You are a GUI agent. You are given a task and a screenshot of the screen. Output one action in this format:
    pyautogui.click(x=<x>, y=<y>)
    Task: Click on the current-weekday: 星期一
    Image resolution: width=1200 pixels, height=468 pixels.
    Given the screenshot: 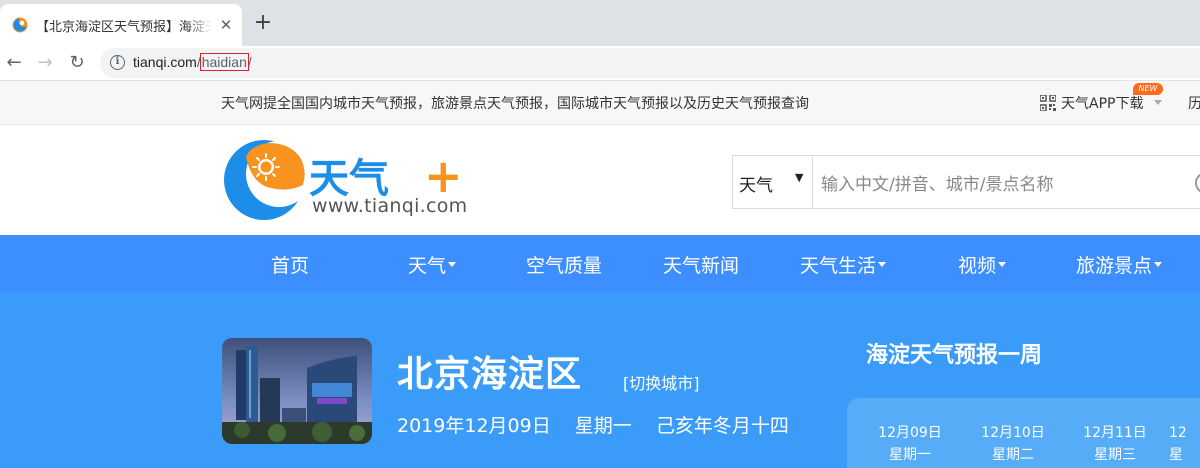 What is the action you would take?
    pyautogui.click(x=603, y=426)
    